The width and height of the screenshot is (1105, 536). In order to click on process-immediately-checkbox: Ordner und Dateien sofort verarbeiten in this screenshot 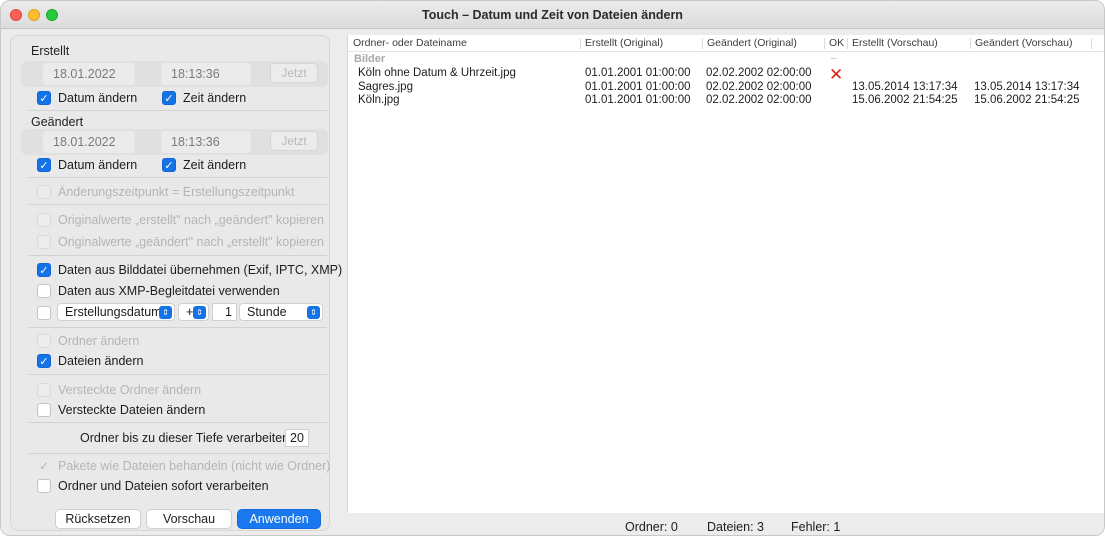, I will do `click(153, 486)`.